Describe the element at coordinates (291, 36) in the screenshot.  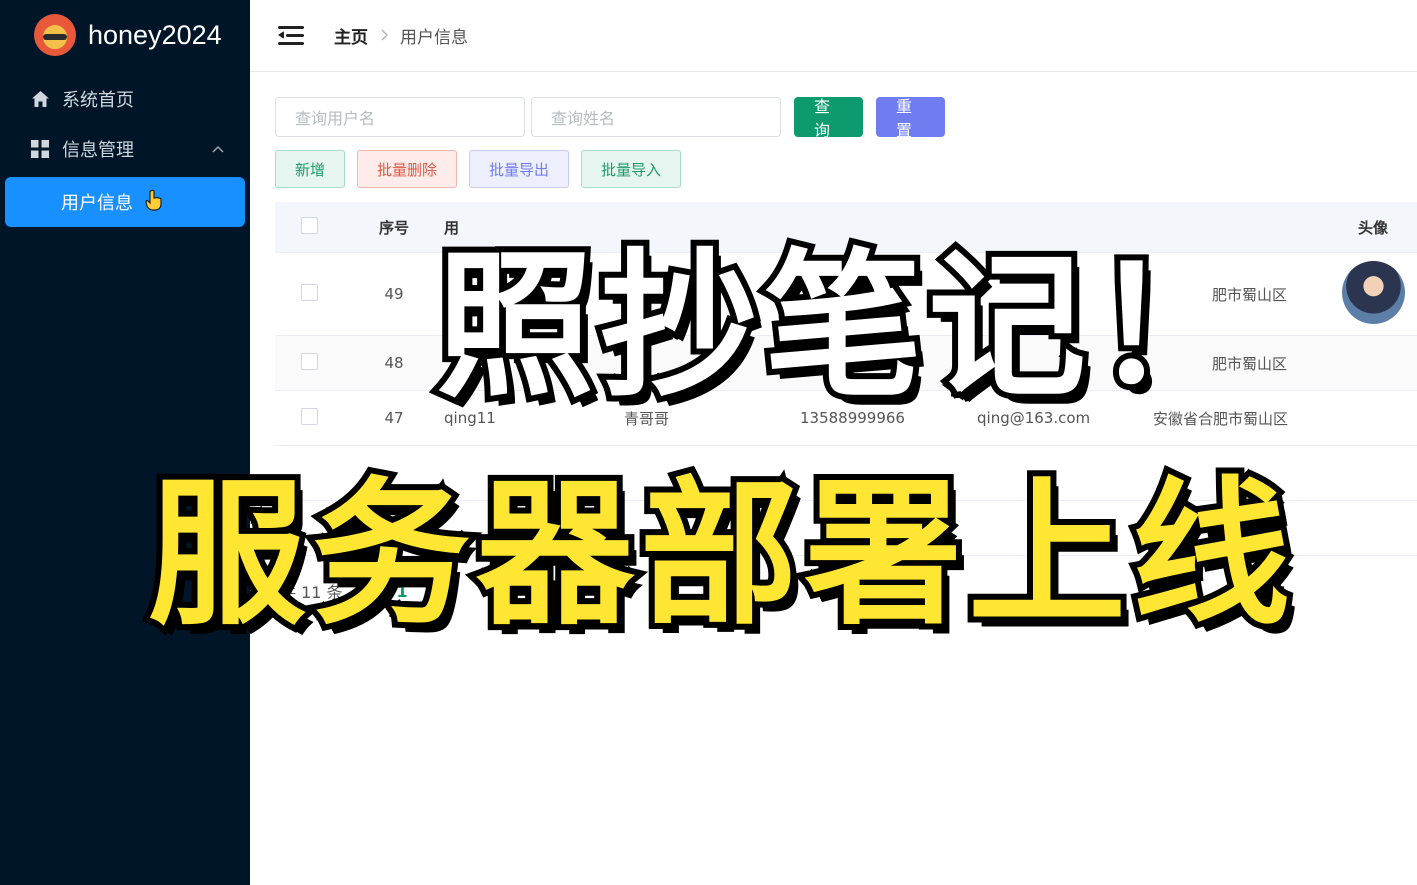
I see `collapse-menu-icon` at that location.